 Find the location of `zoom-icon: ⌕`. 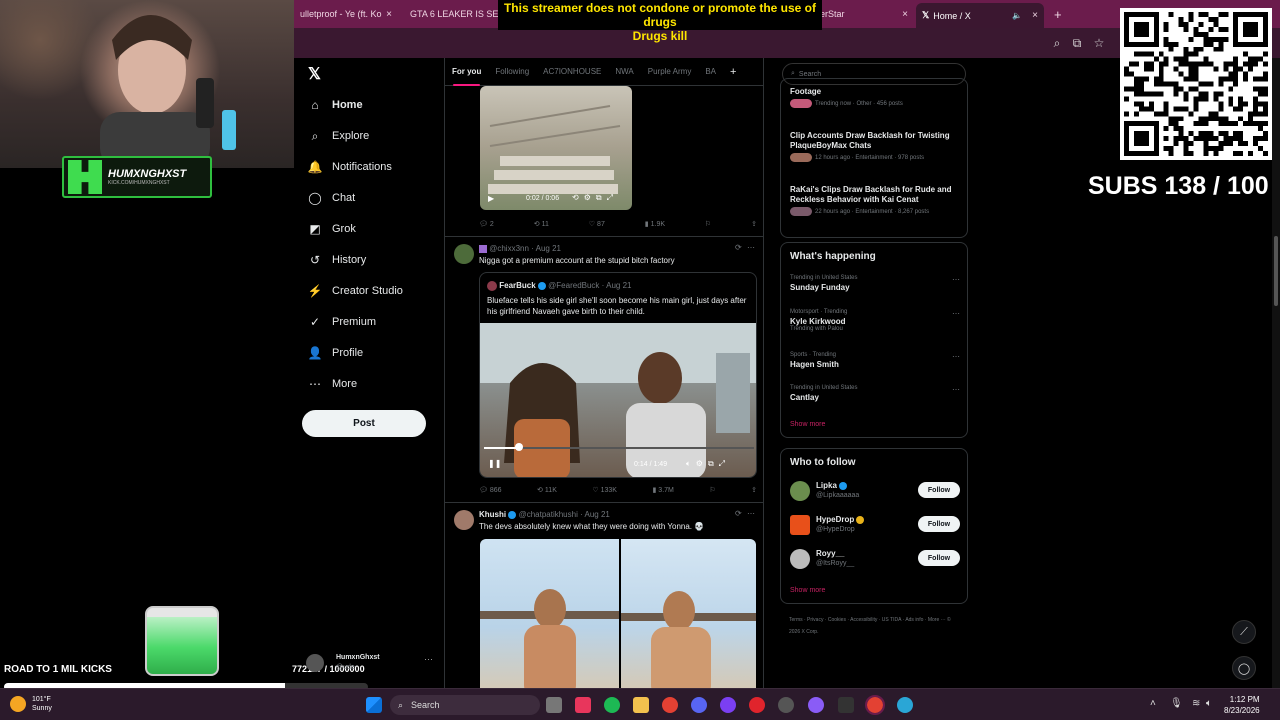

zoom-icon: ⌕ is located at coordinates (1057, 43).